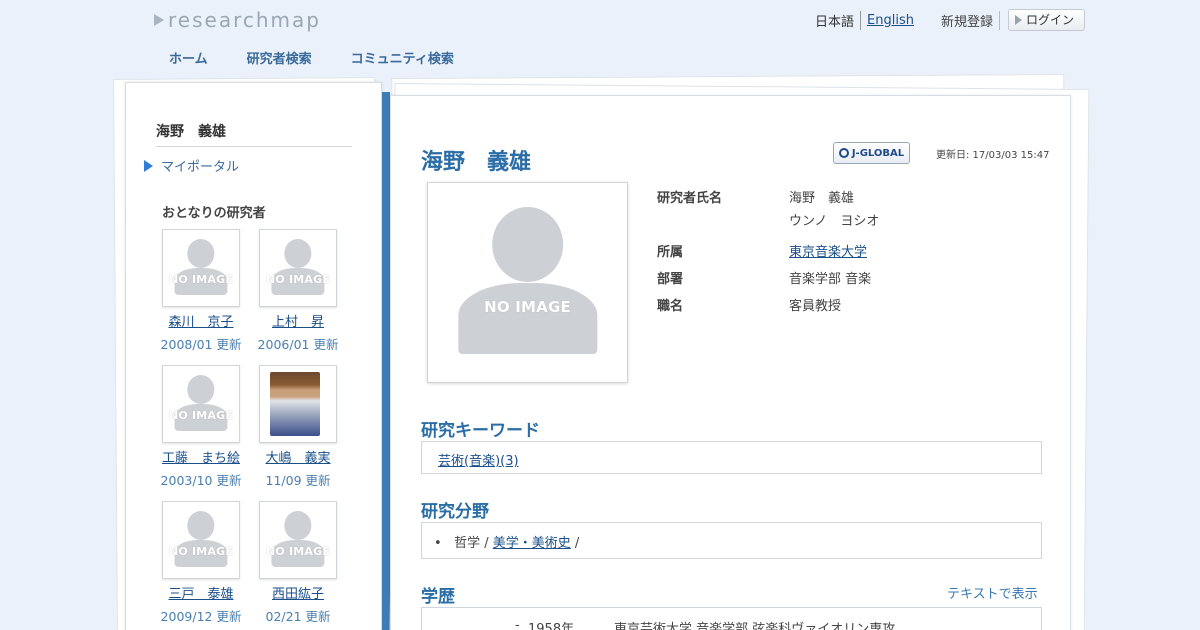 The width and height of the screenshot is (1200, 630). I want to click on neighbor-card: NO IMAGE 上村 昇 2006/01 更新, so click(298, 291).